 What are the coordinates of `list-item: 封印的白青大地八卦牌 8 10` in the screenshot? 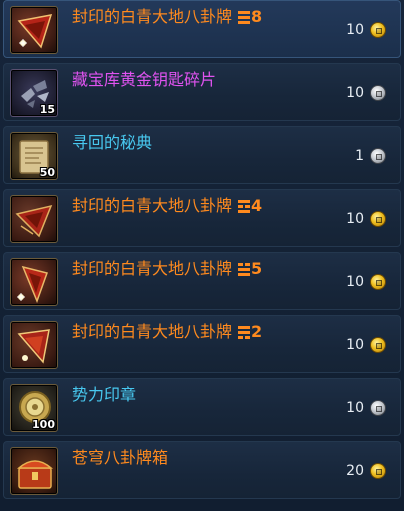 It's located at (202, 29).